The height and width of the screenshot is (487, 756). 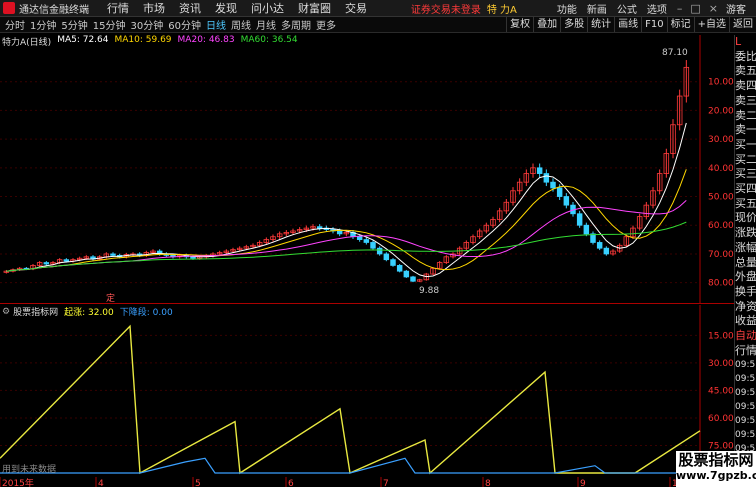 What do you see at coordinates (597, 8) in the screenshot?
I see `menu-new-draw: 新画` at bounding box center [597, 8].